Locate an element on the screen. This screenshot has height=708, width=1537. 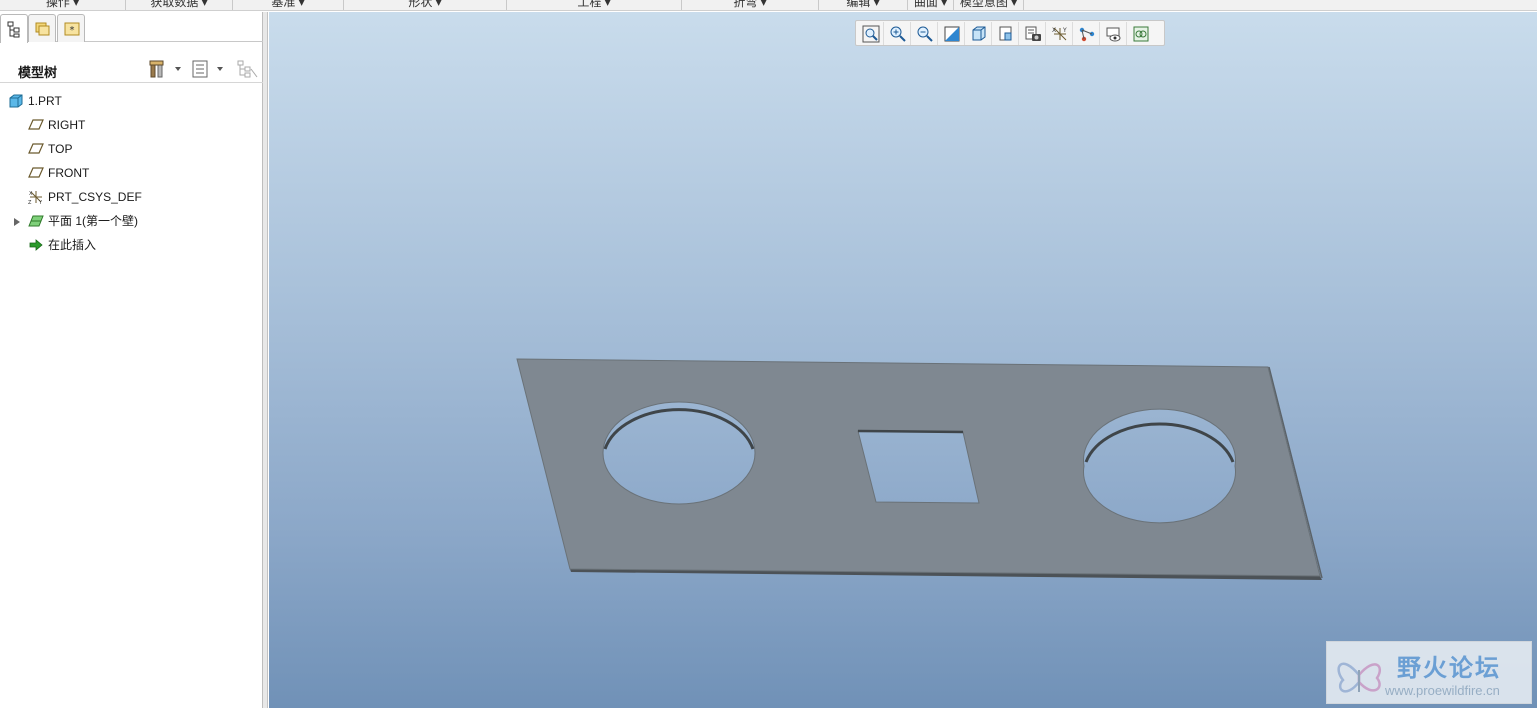
navigator-tabs: * is located at coordinates (131, 27).